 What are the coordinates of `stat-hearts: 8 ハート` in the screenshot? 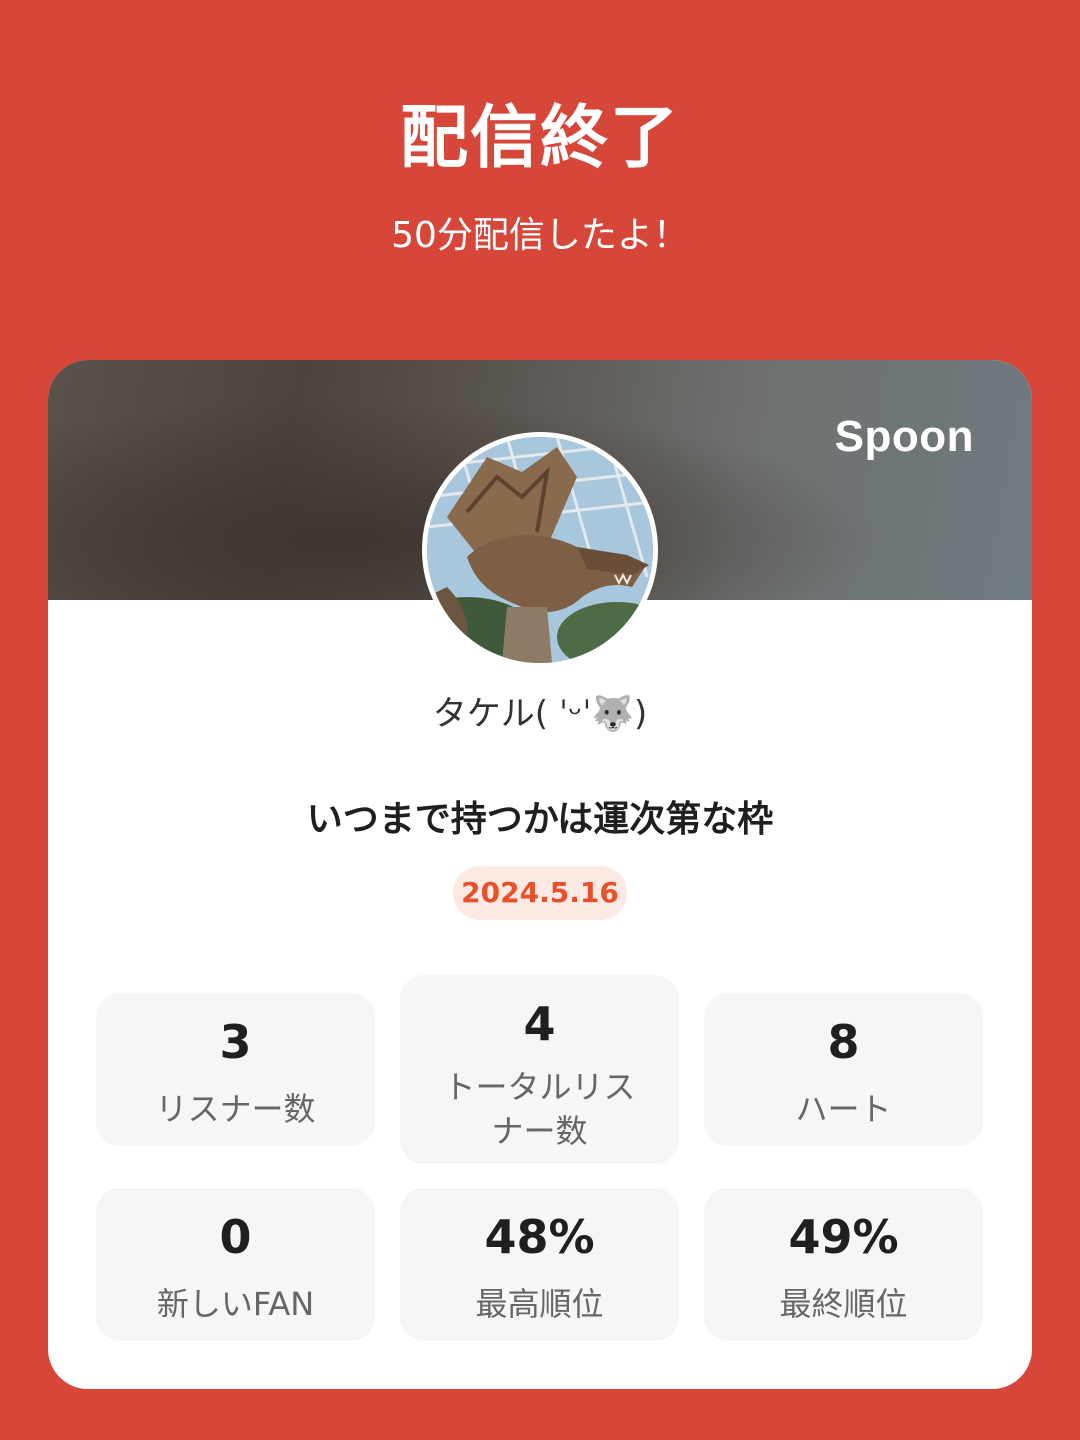 It's located at (843, 1069).